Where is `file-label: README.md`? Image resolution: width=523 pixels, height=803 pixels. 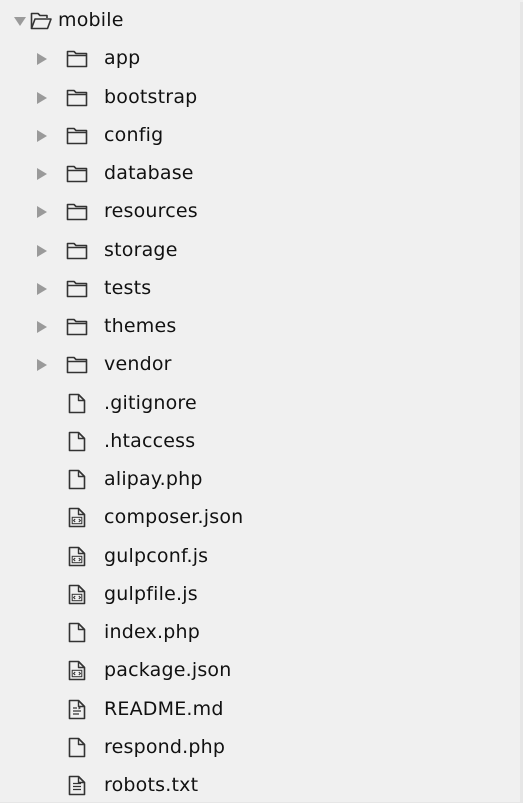
file-label: README.md is located at coordinates (164, 708).